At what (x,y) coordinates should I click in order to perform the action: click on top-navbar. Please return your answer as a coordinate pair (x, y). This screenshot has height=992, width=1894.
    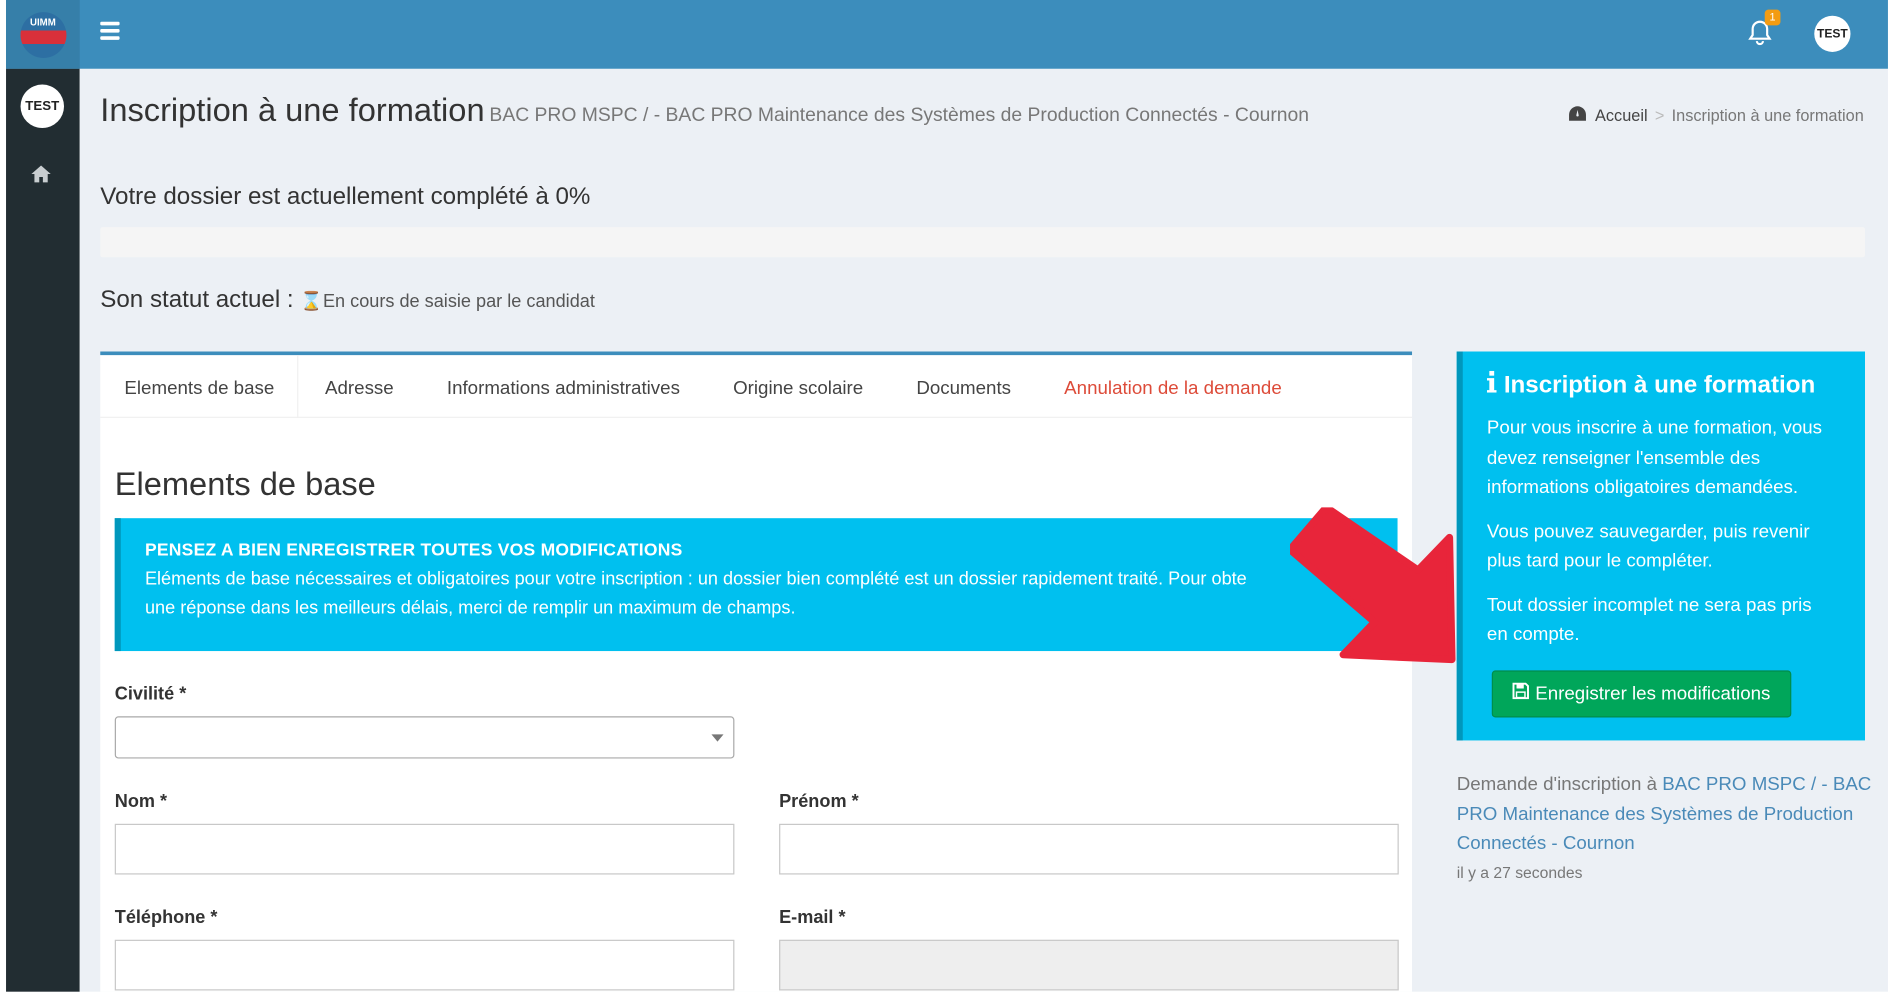
    Looking at the image, I should click on (947, 34).